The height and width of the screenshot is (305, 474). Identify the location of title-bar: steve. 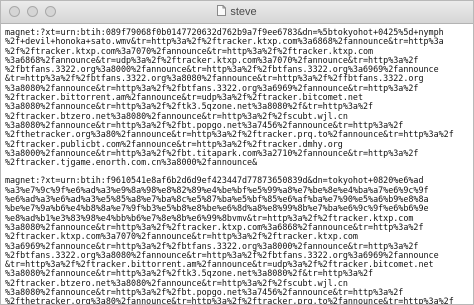
(237, 12).